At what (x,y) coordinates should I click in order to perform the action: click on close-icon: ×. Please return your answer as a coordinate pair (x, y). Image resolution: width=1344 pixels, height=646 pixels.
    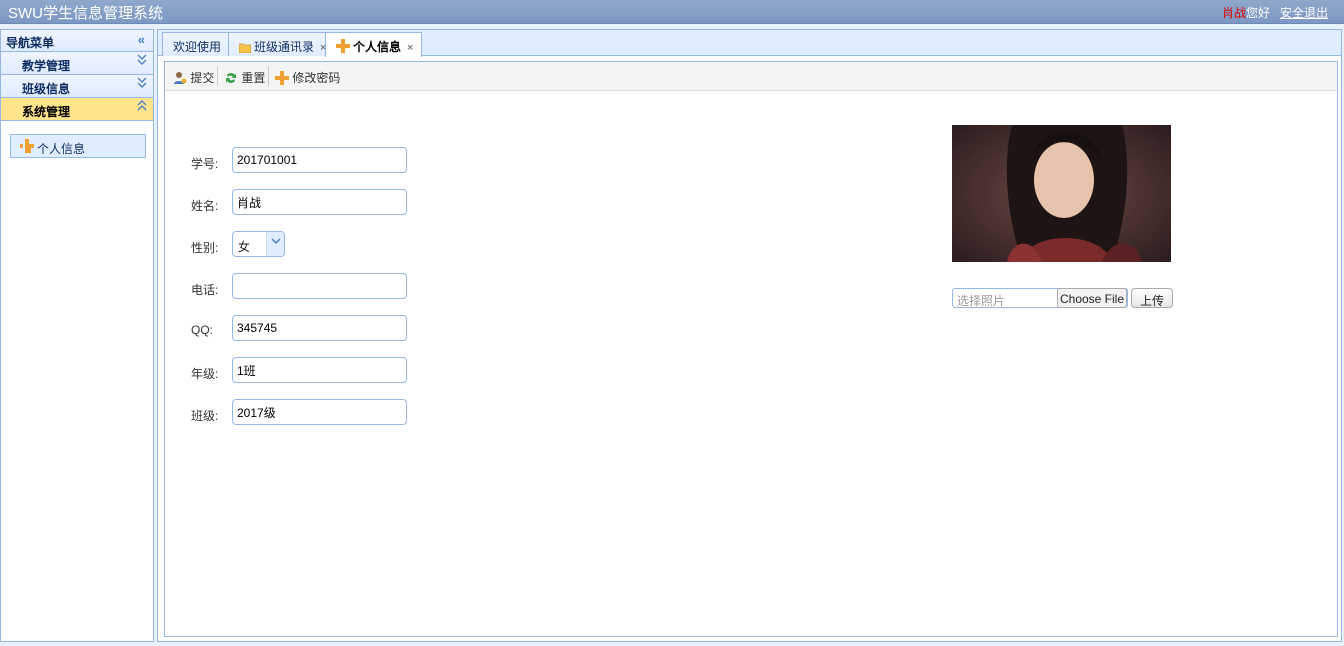
    Looking at the image, I should click on (410, 48).